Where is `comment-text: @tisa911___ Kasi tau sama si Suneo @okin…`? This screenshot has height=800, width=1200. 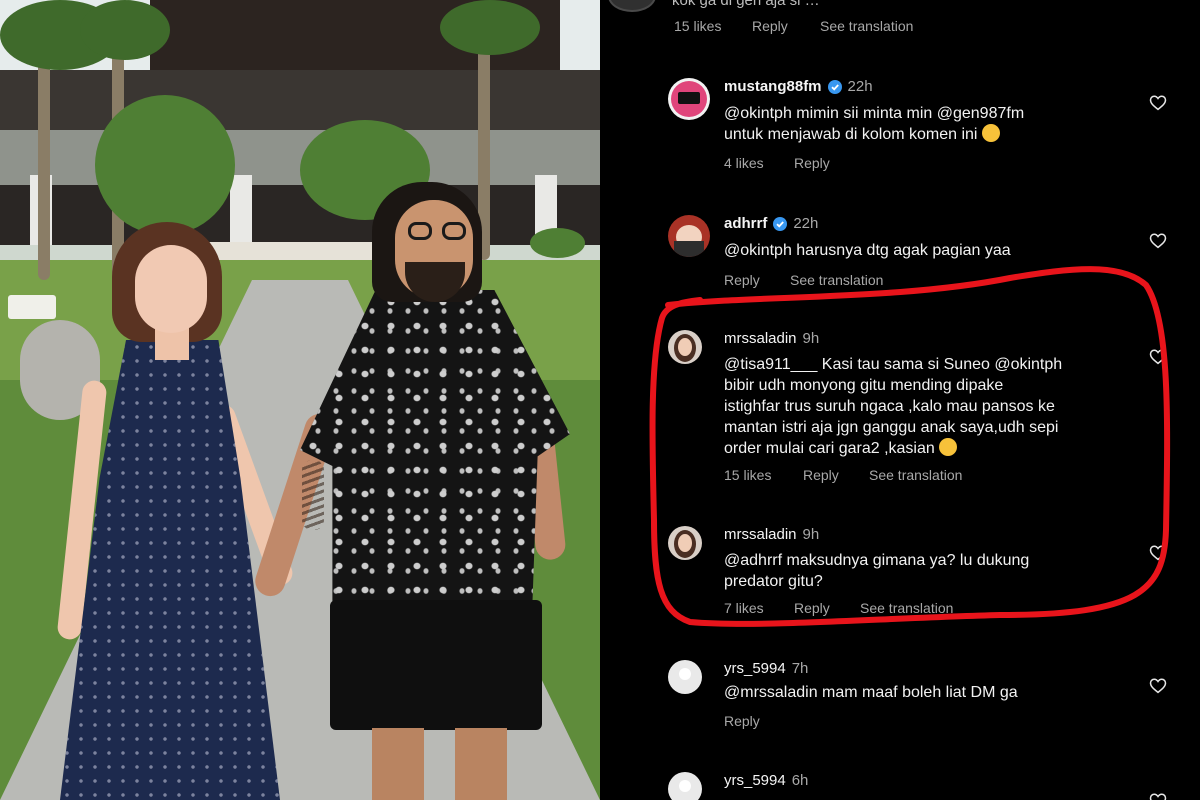 comment-text: @tisa911___ Kasi tau sama si Suneo @okin… is located at coordinates (934, 406).